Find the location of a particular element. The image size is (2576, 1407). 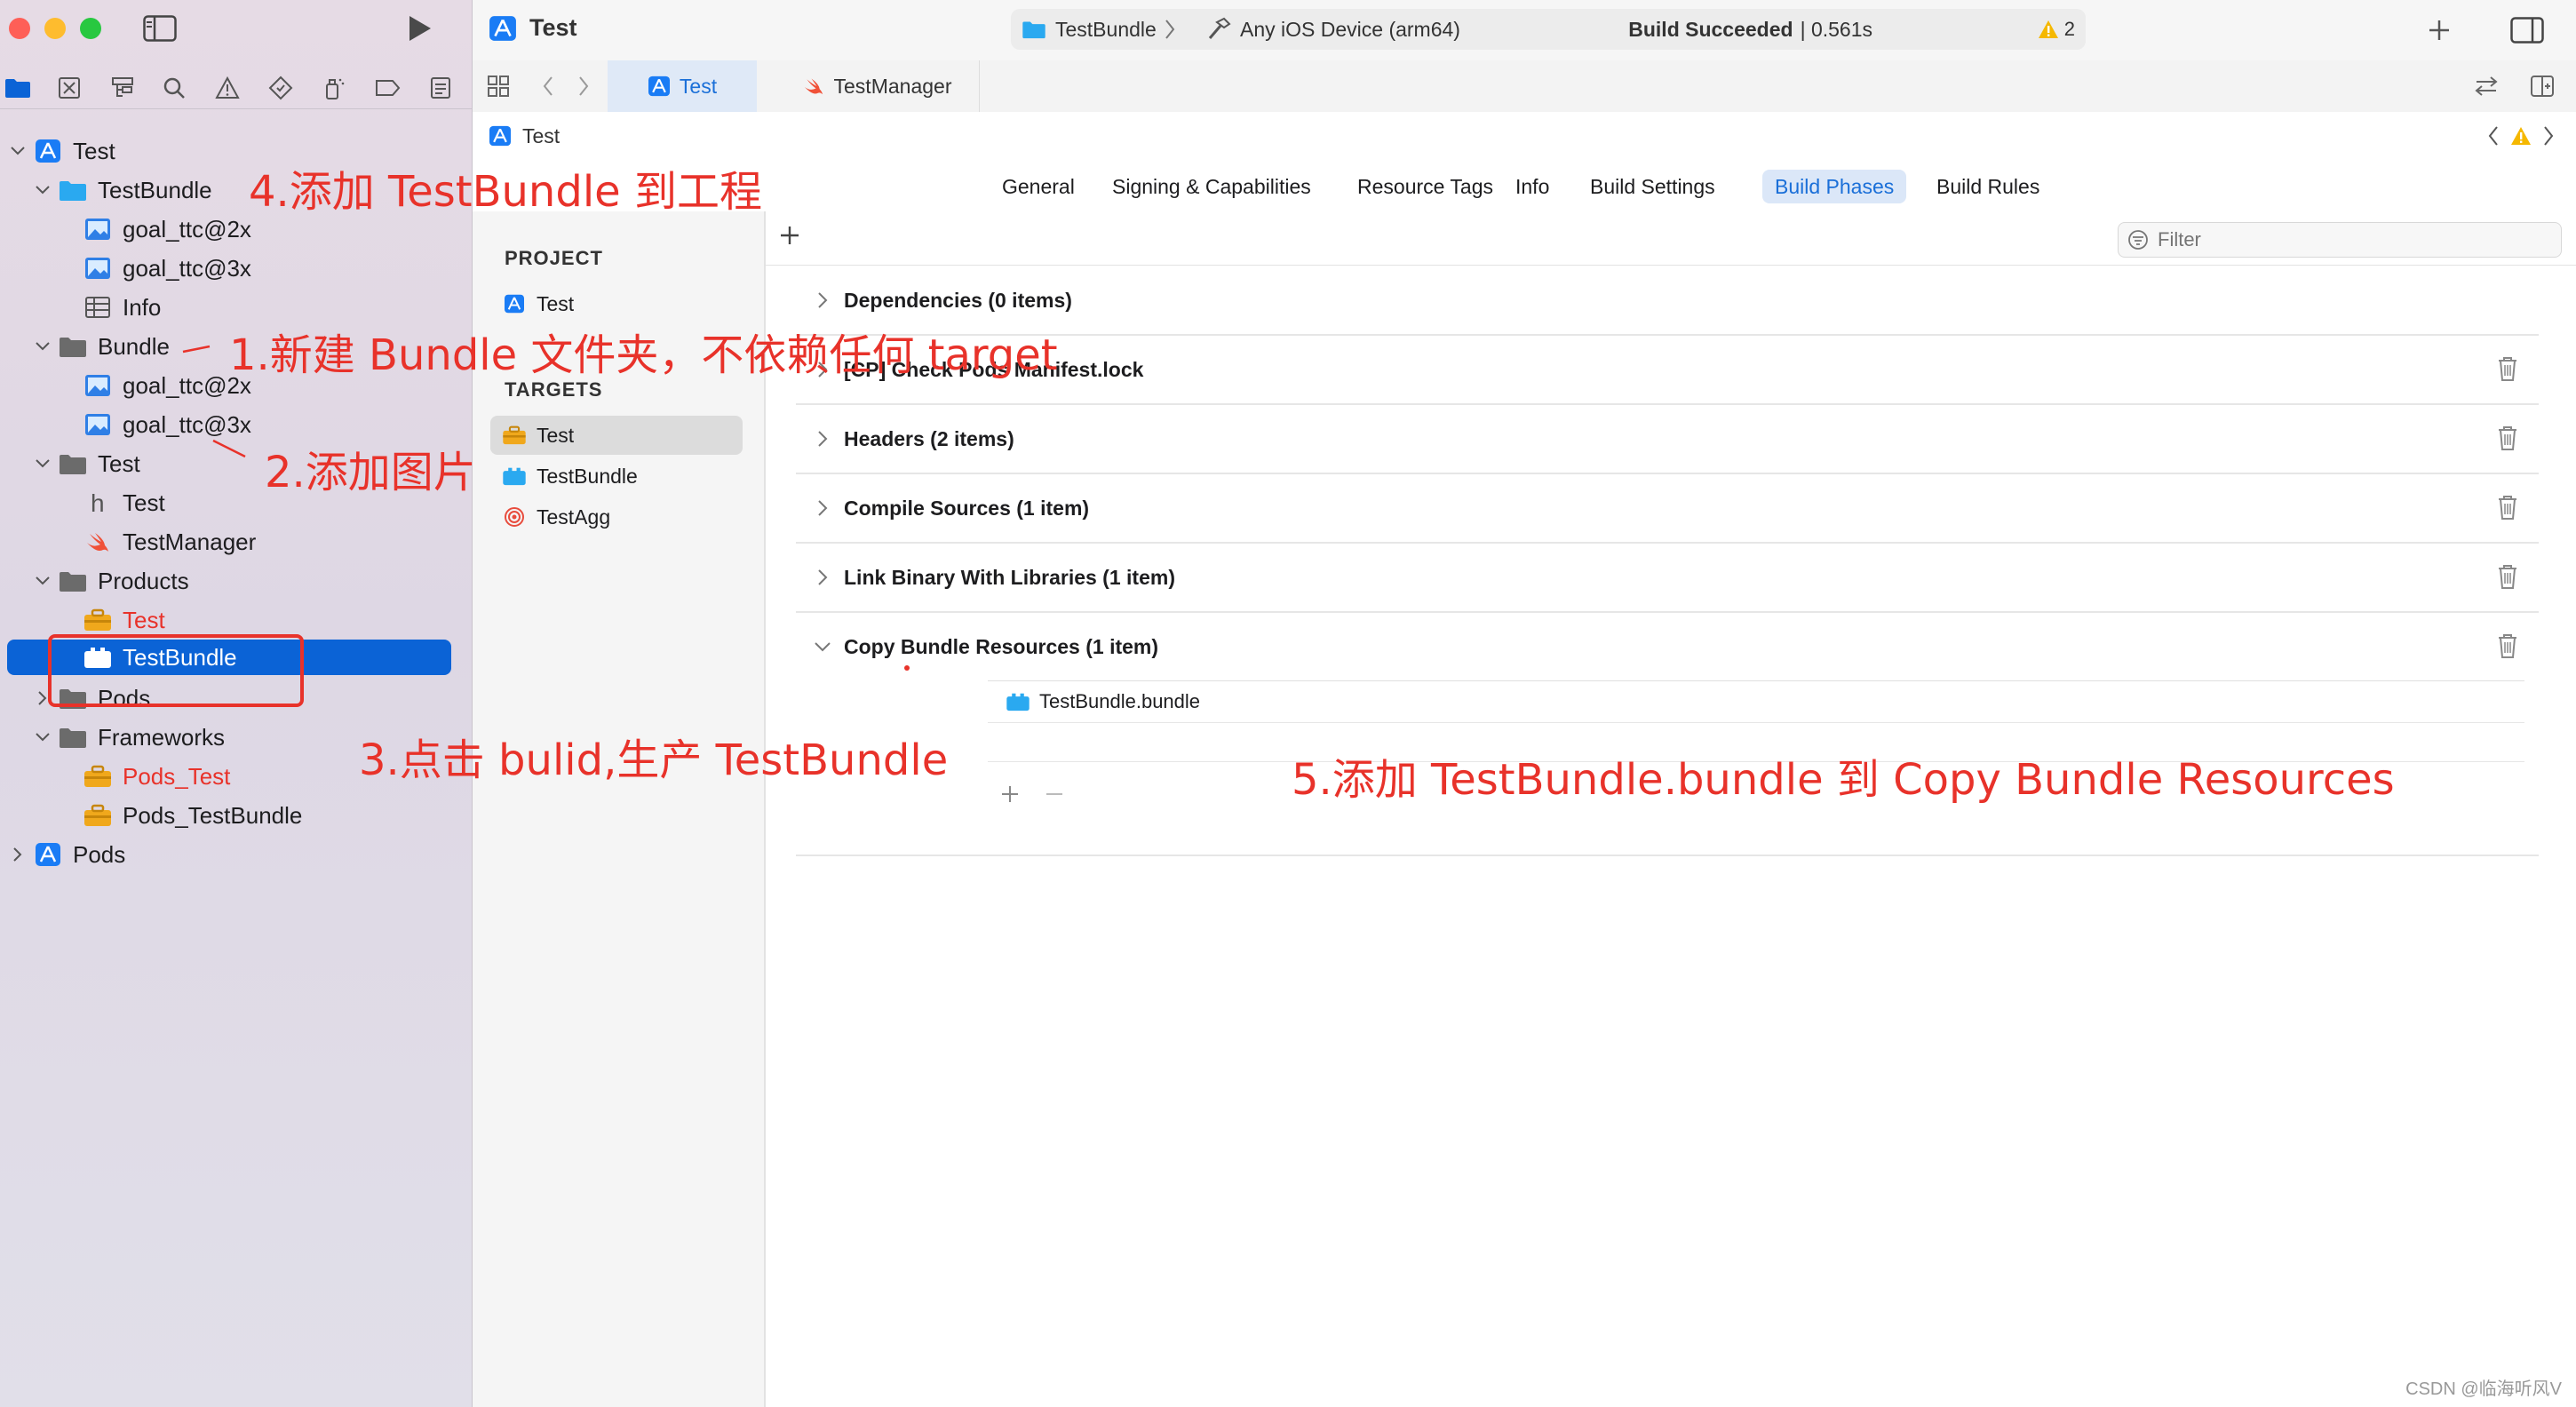

watermark: CSDN @临海听风V is located at coordinates (2483, 1389).